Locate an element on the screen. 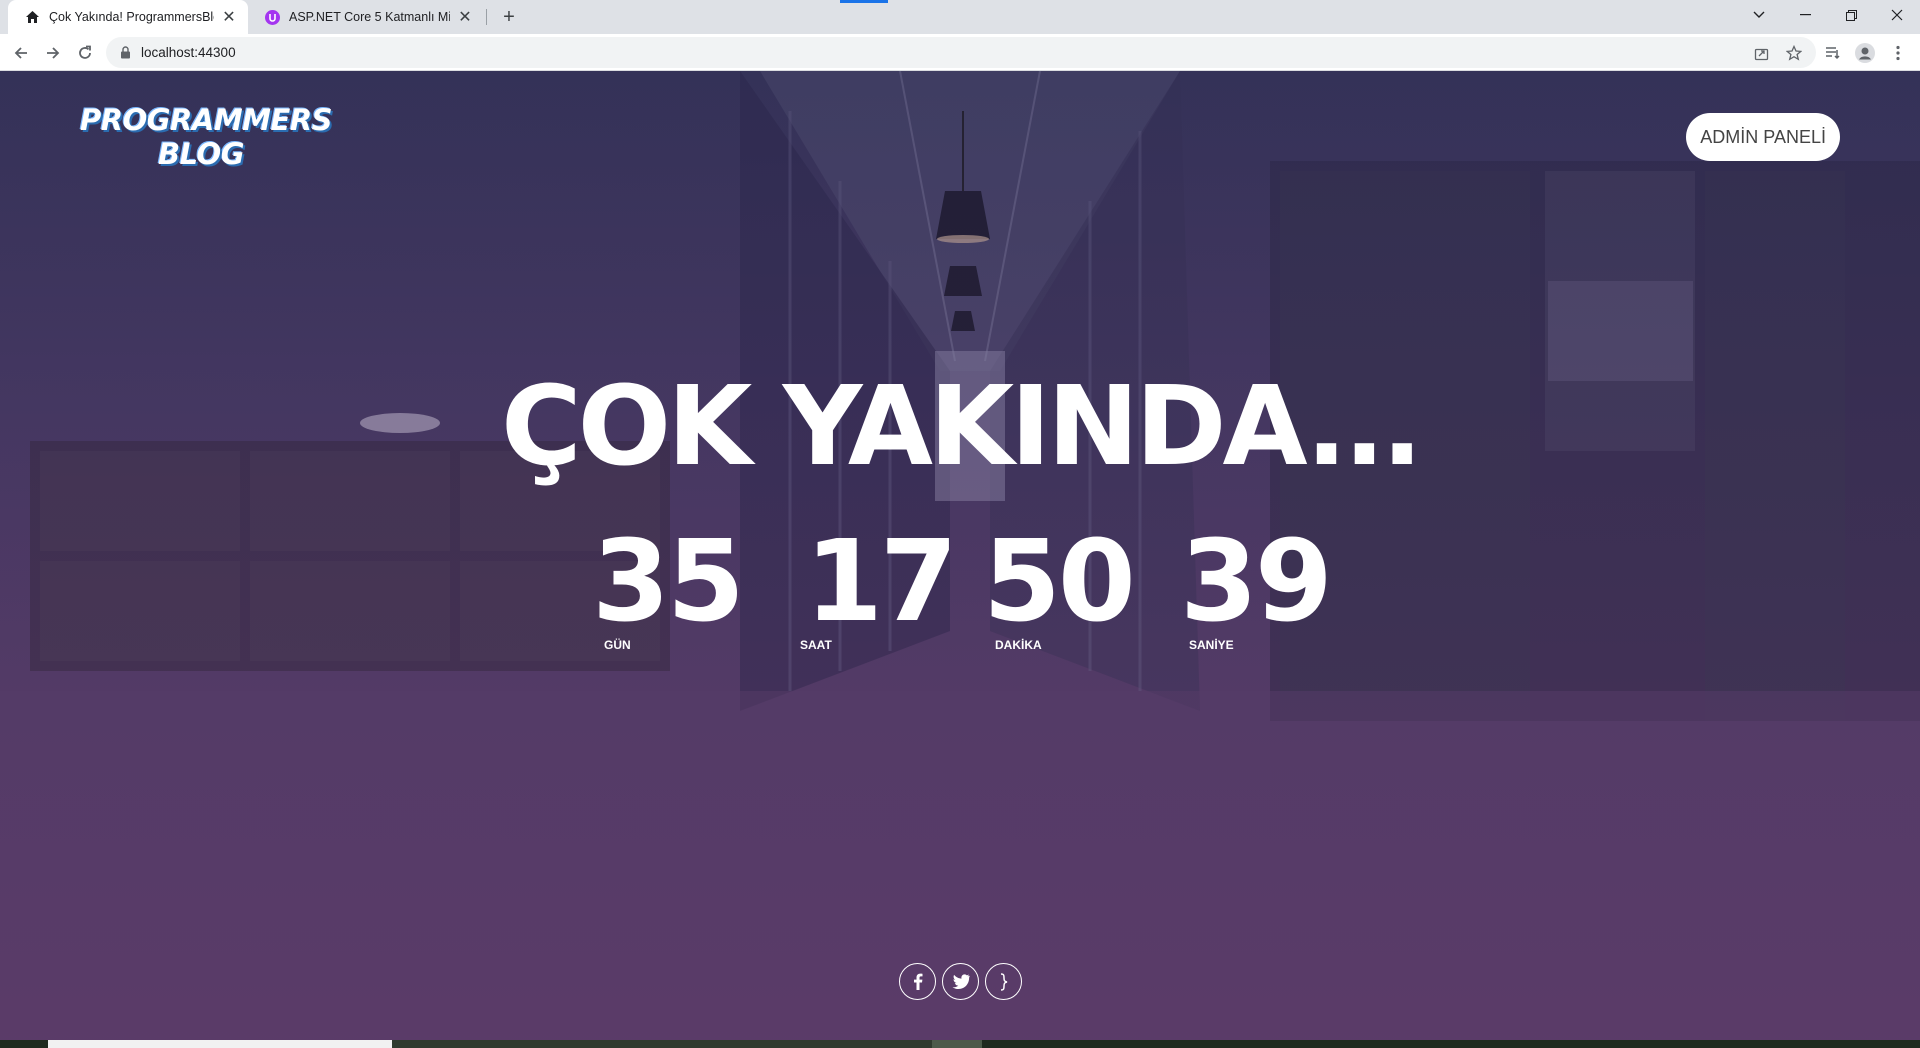 The height and width of the screenshot is (1048, 1920). programmers-blog-logo: PROGRAMMERS BLOG is located at coordinates (206, 138).